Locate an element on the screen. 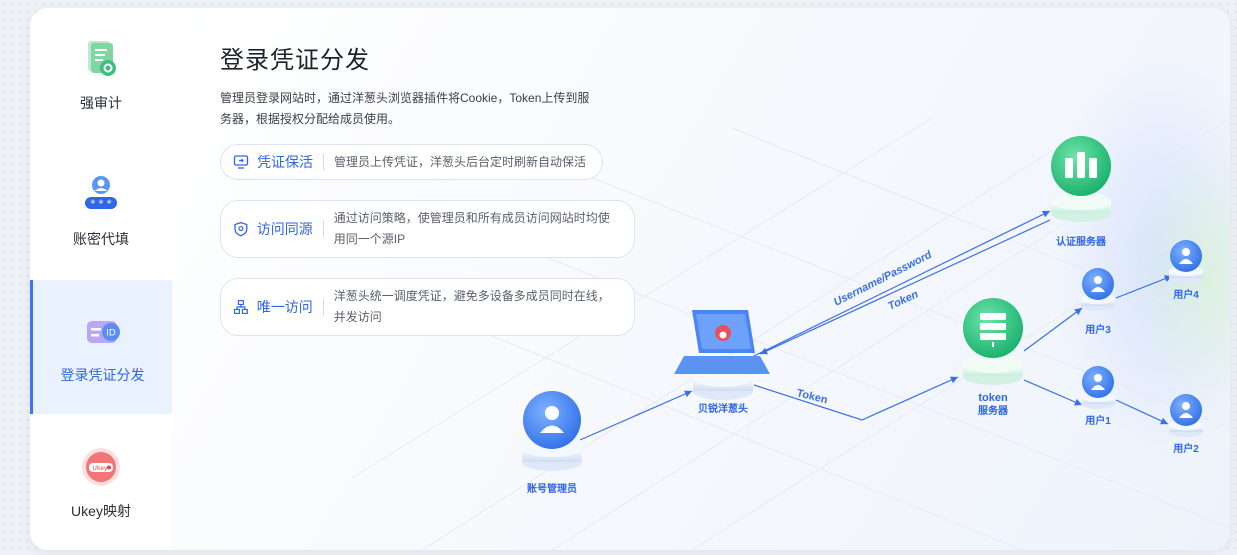 This screenshot has width=1237, height=555. sidebar-item-credential: ID 登录凭证分发 is located at coordinates (101, 347).